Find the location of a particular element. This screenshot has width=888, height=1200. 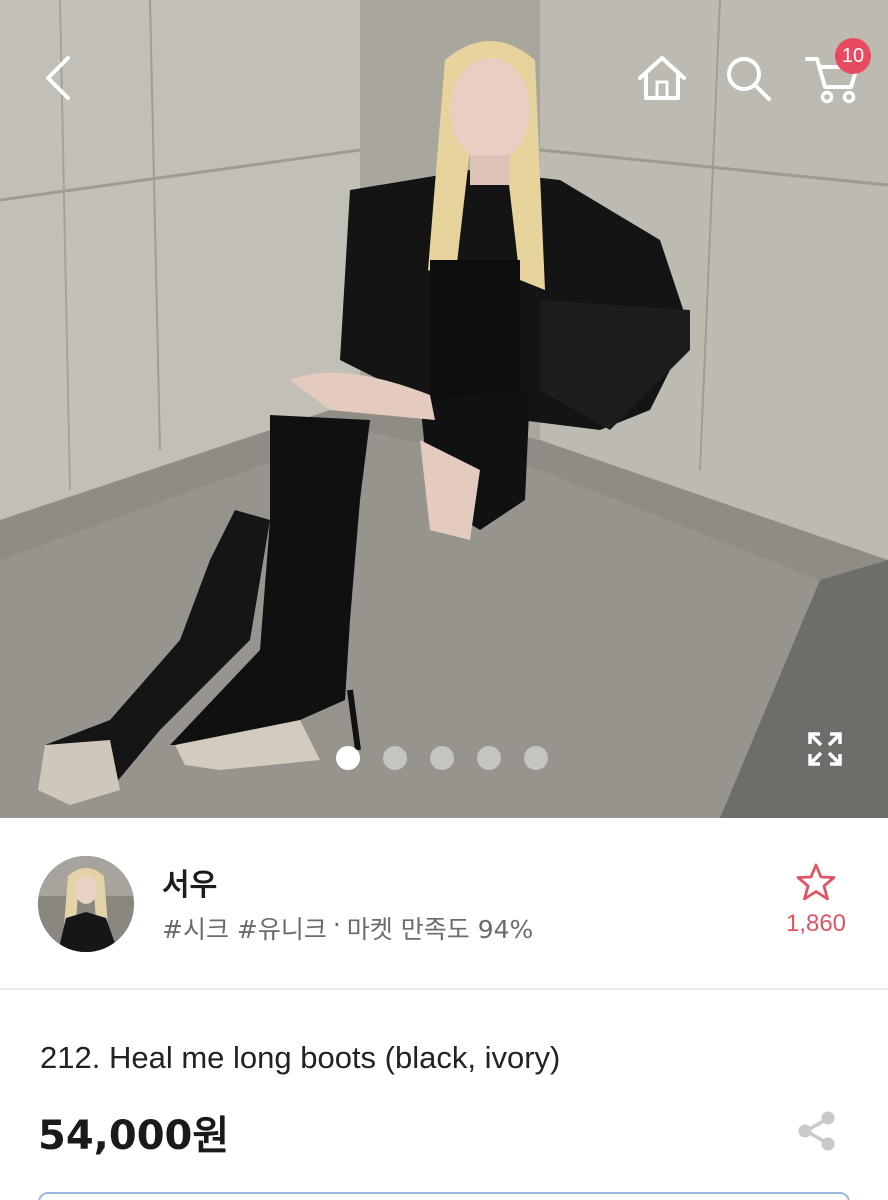

back-button is located at coordinates (57, 78).